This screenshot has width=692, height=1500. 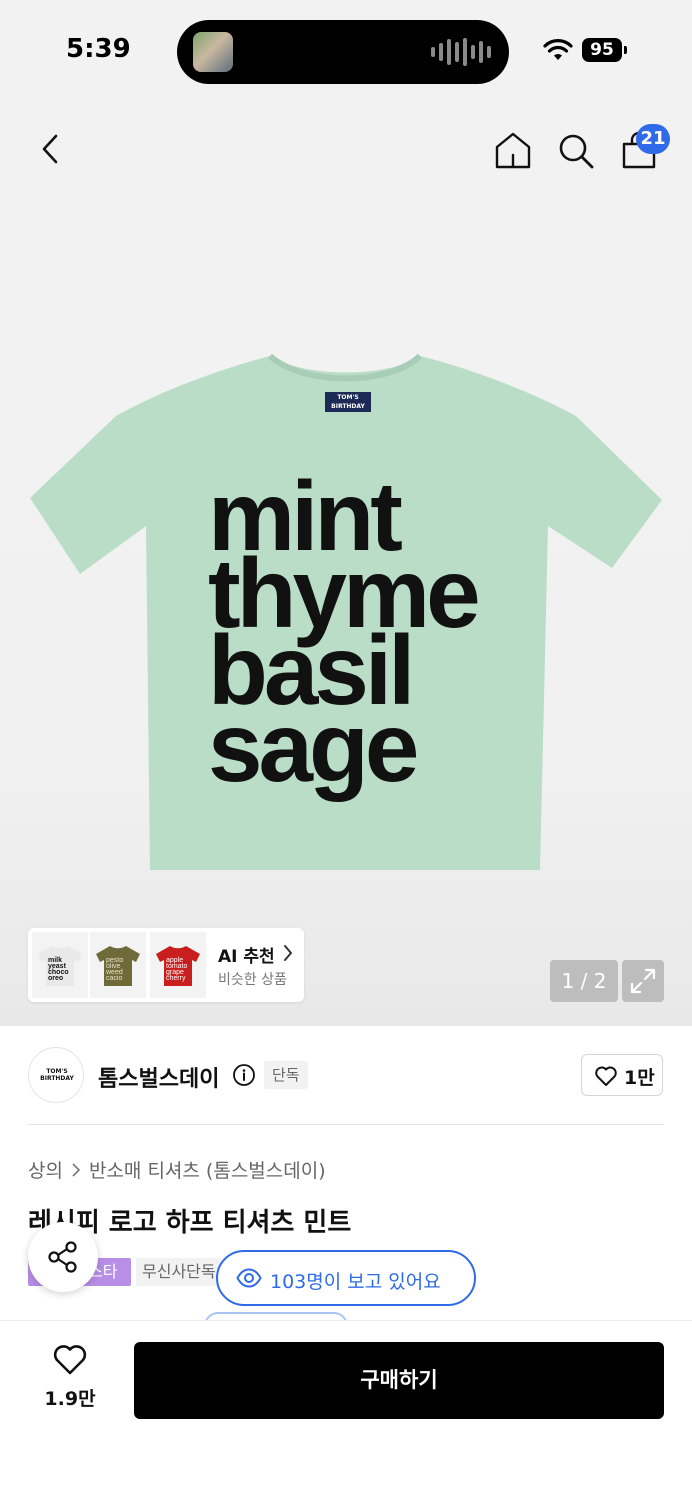 I want to click on home-icon, so click(x=513, y=151).